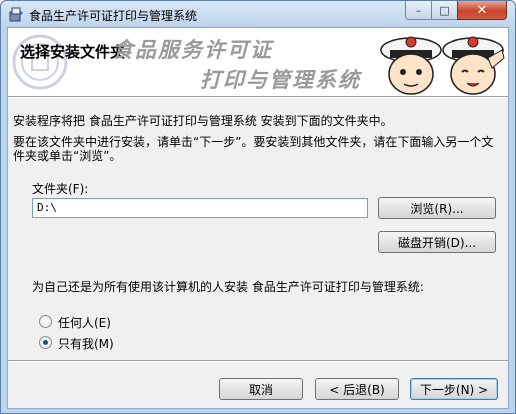  I want to click on maximize-icon: □, so click(444, 10).